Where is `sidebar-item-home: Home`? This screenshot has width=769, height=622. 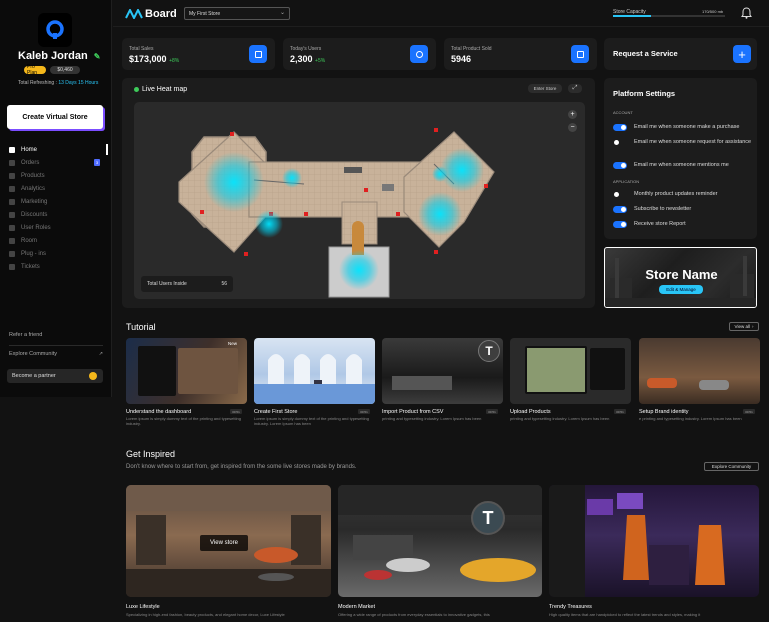
sidebar-item-home: Home is located at coordinates (58, 149).